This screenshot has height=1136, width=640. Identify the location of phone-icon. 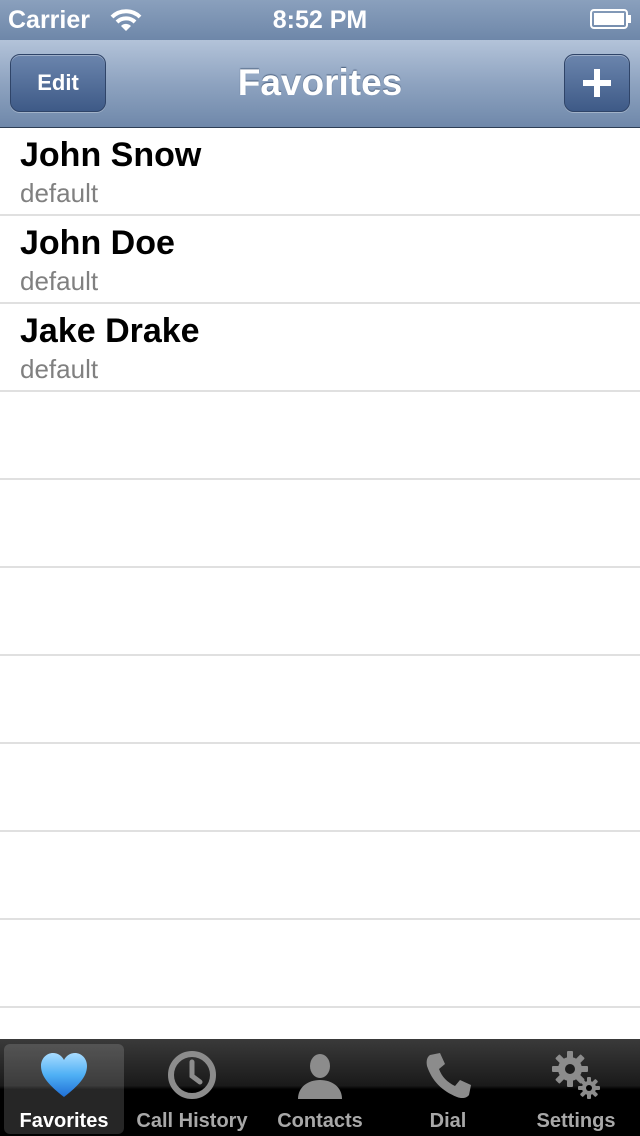
(448, 1076).